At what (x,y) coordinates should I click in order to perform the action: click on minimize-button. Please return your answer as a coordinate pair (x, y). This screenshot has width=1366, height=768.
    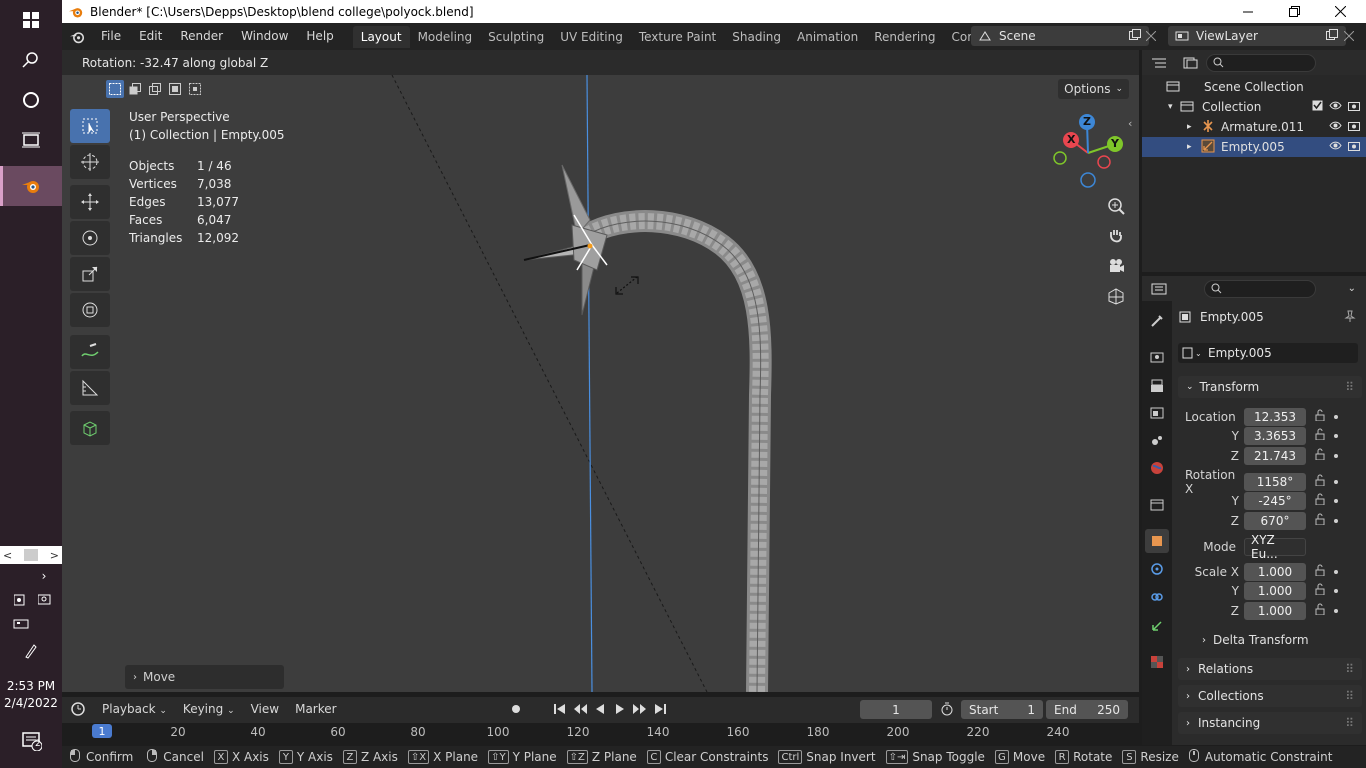
    Looking at the image, I should click on (1248, 11).